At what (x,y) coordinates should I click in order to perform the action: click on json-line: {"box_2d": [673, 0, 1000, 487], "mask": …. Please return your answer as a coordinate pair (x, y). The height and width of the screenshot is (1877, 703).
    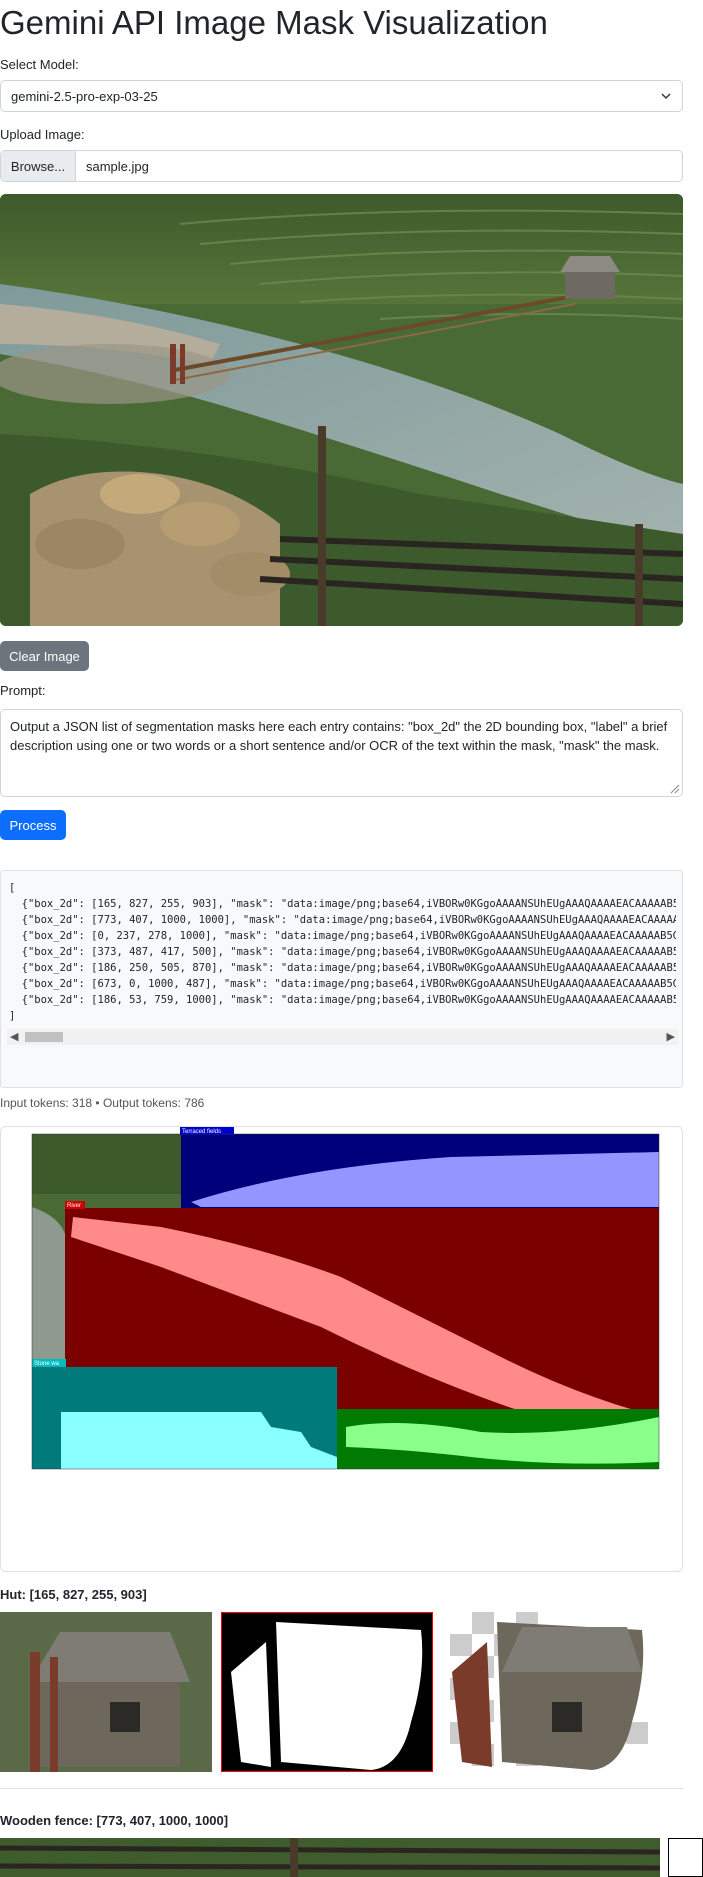
    Looking at the image, I should click on (342, 984).